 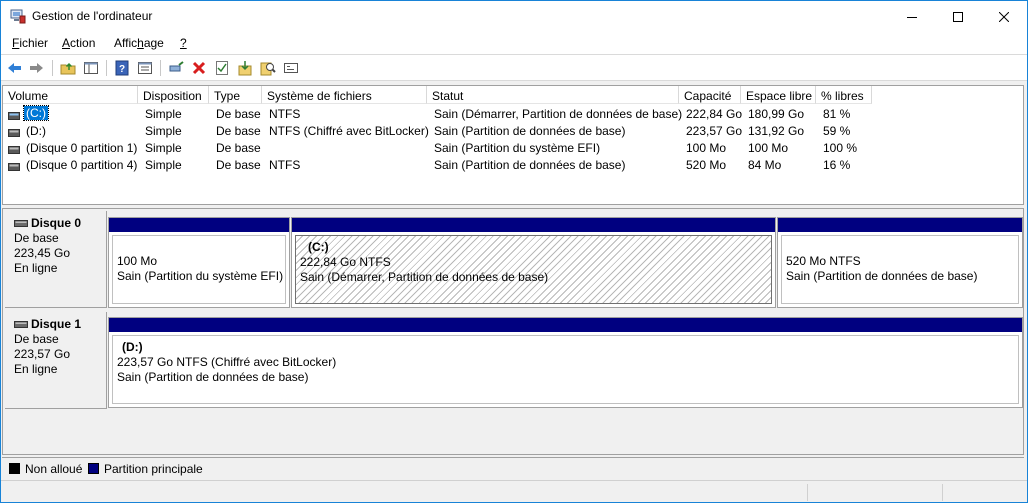 I want to click on connect-button, so click(x=176, y=68).